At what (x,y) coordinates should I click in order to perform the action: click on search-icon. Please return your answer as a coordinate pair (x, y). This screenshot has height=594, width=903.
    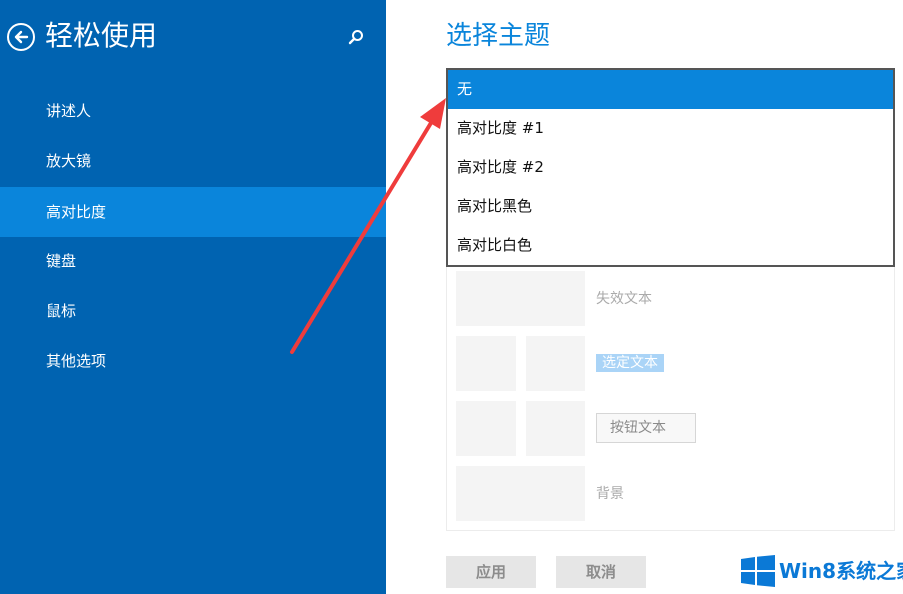
    Looking at the image, I should click on (356, 38).